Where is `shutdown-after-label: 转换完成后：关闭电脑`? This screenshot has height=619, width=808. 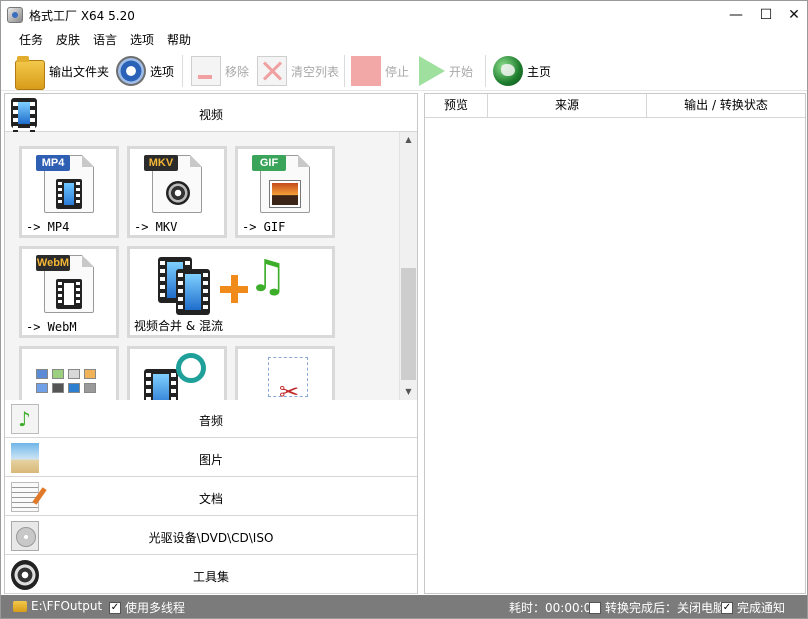
shutdown-after-label: 转换完成后：关闭电脑 is located at coordinates (665, 608).